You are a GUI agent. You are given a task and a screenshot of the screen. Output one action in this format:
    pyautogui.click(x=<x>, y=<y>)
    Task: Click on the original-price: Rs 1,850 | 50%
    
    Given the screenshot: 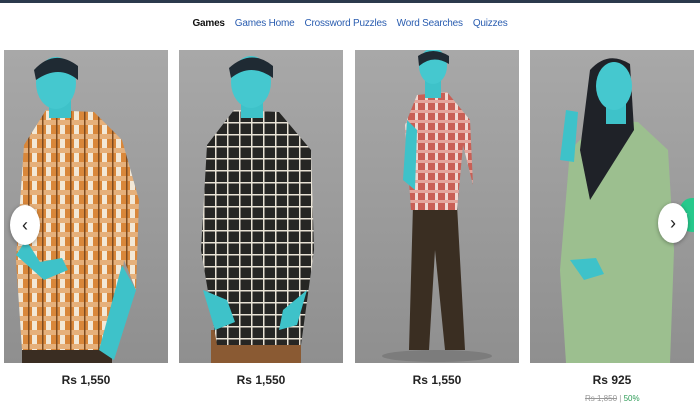 What is the action you would take?
    pyautogui.click(x=612, y=398)
    